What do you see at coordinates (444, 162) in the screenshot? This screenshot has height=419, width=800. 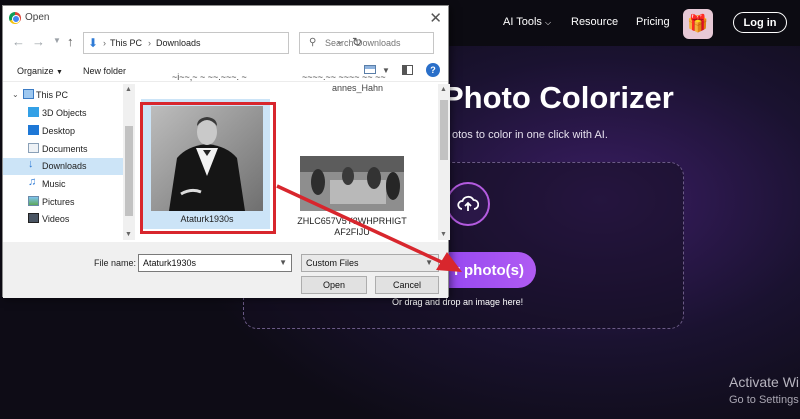 I see `file-list-scrollbar: ▲ ▼` at bounding box center [444, 162].